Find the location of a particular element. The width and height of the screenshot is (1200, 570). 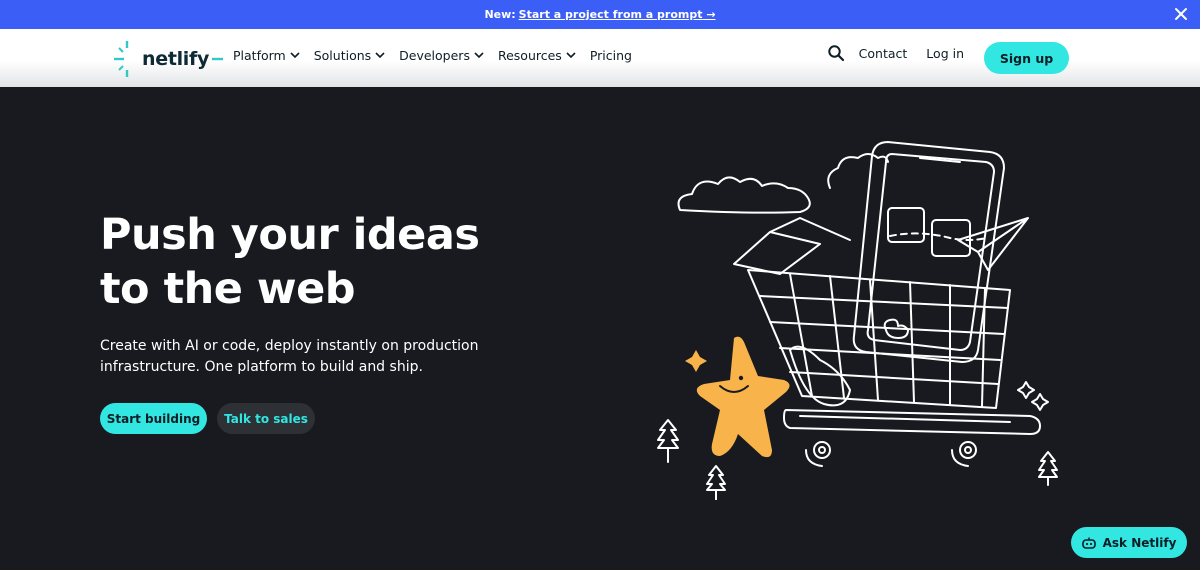

nav-resources: Resources is located at coordinates (537, 55).